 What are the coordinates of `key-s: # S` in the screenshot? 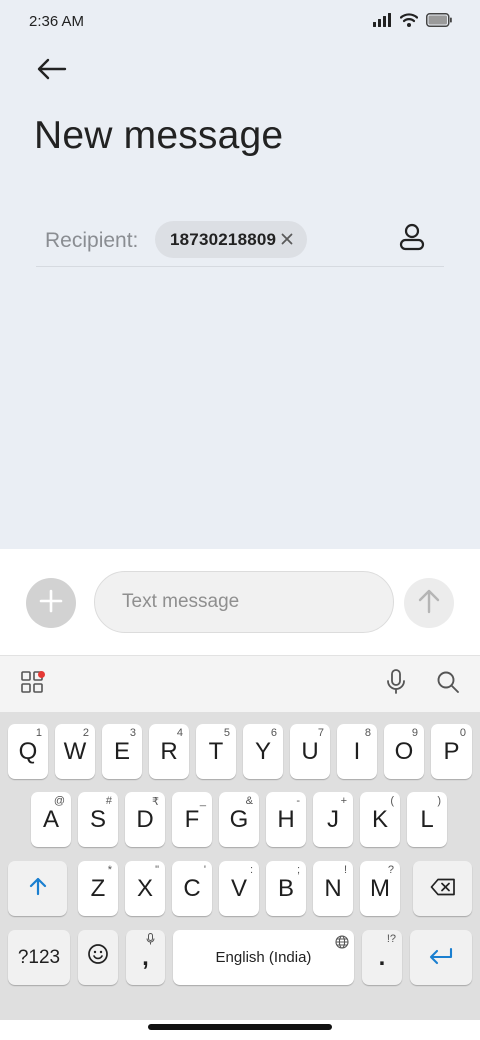 It's located at (98, 819).